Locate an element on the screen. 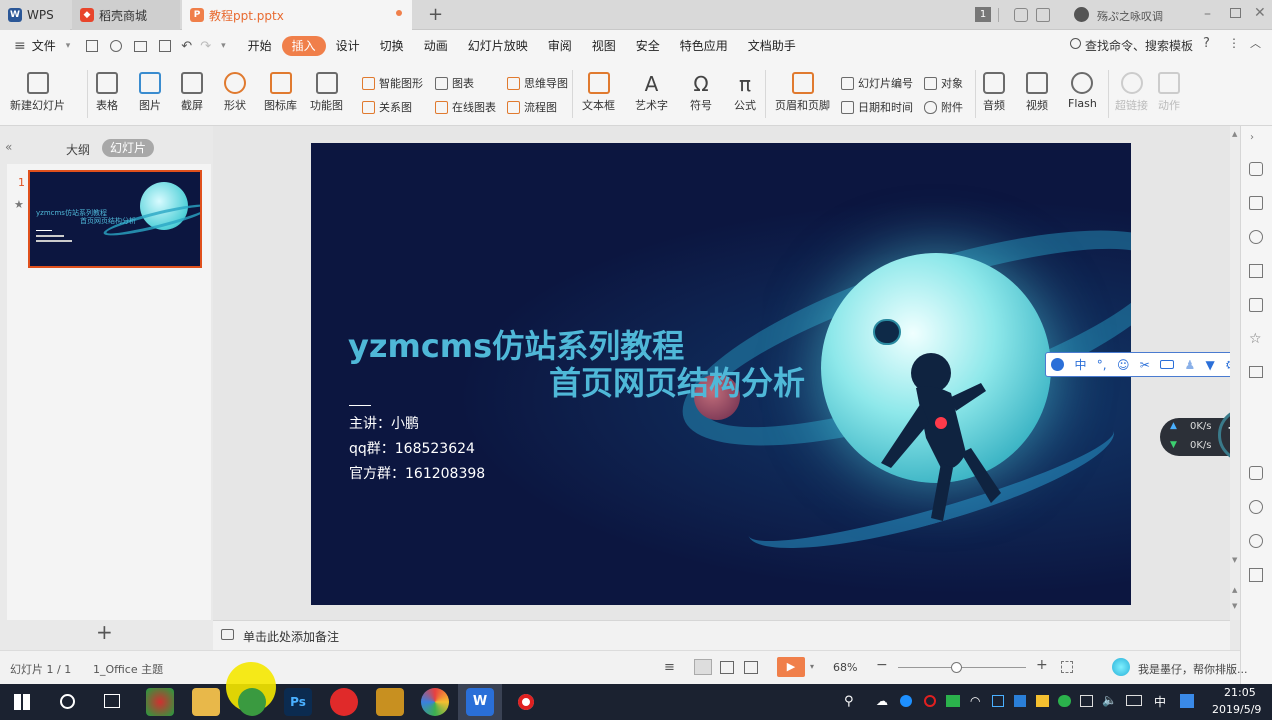  slide-number-button: 幻灯片编号 is located at coordinates (877, 83).